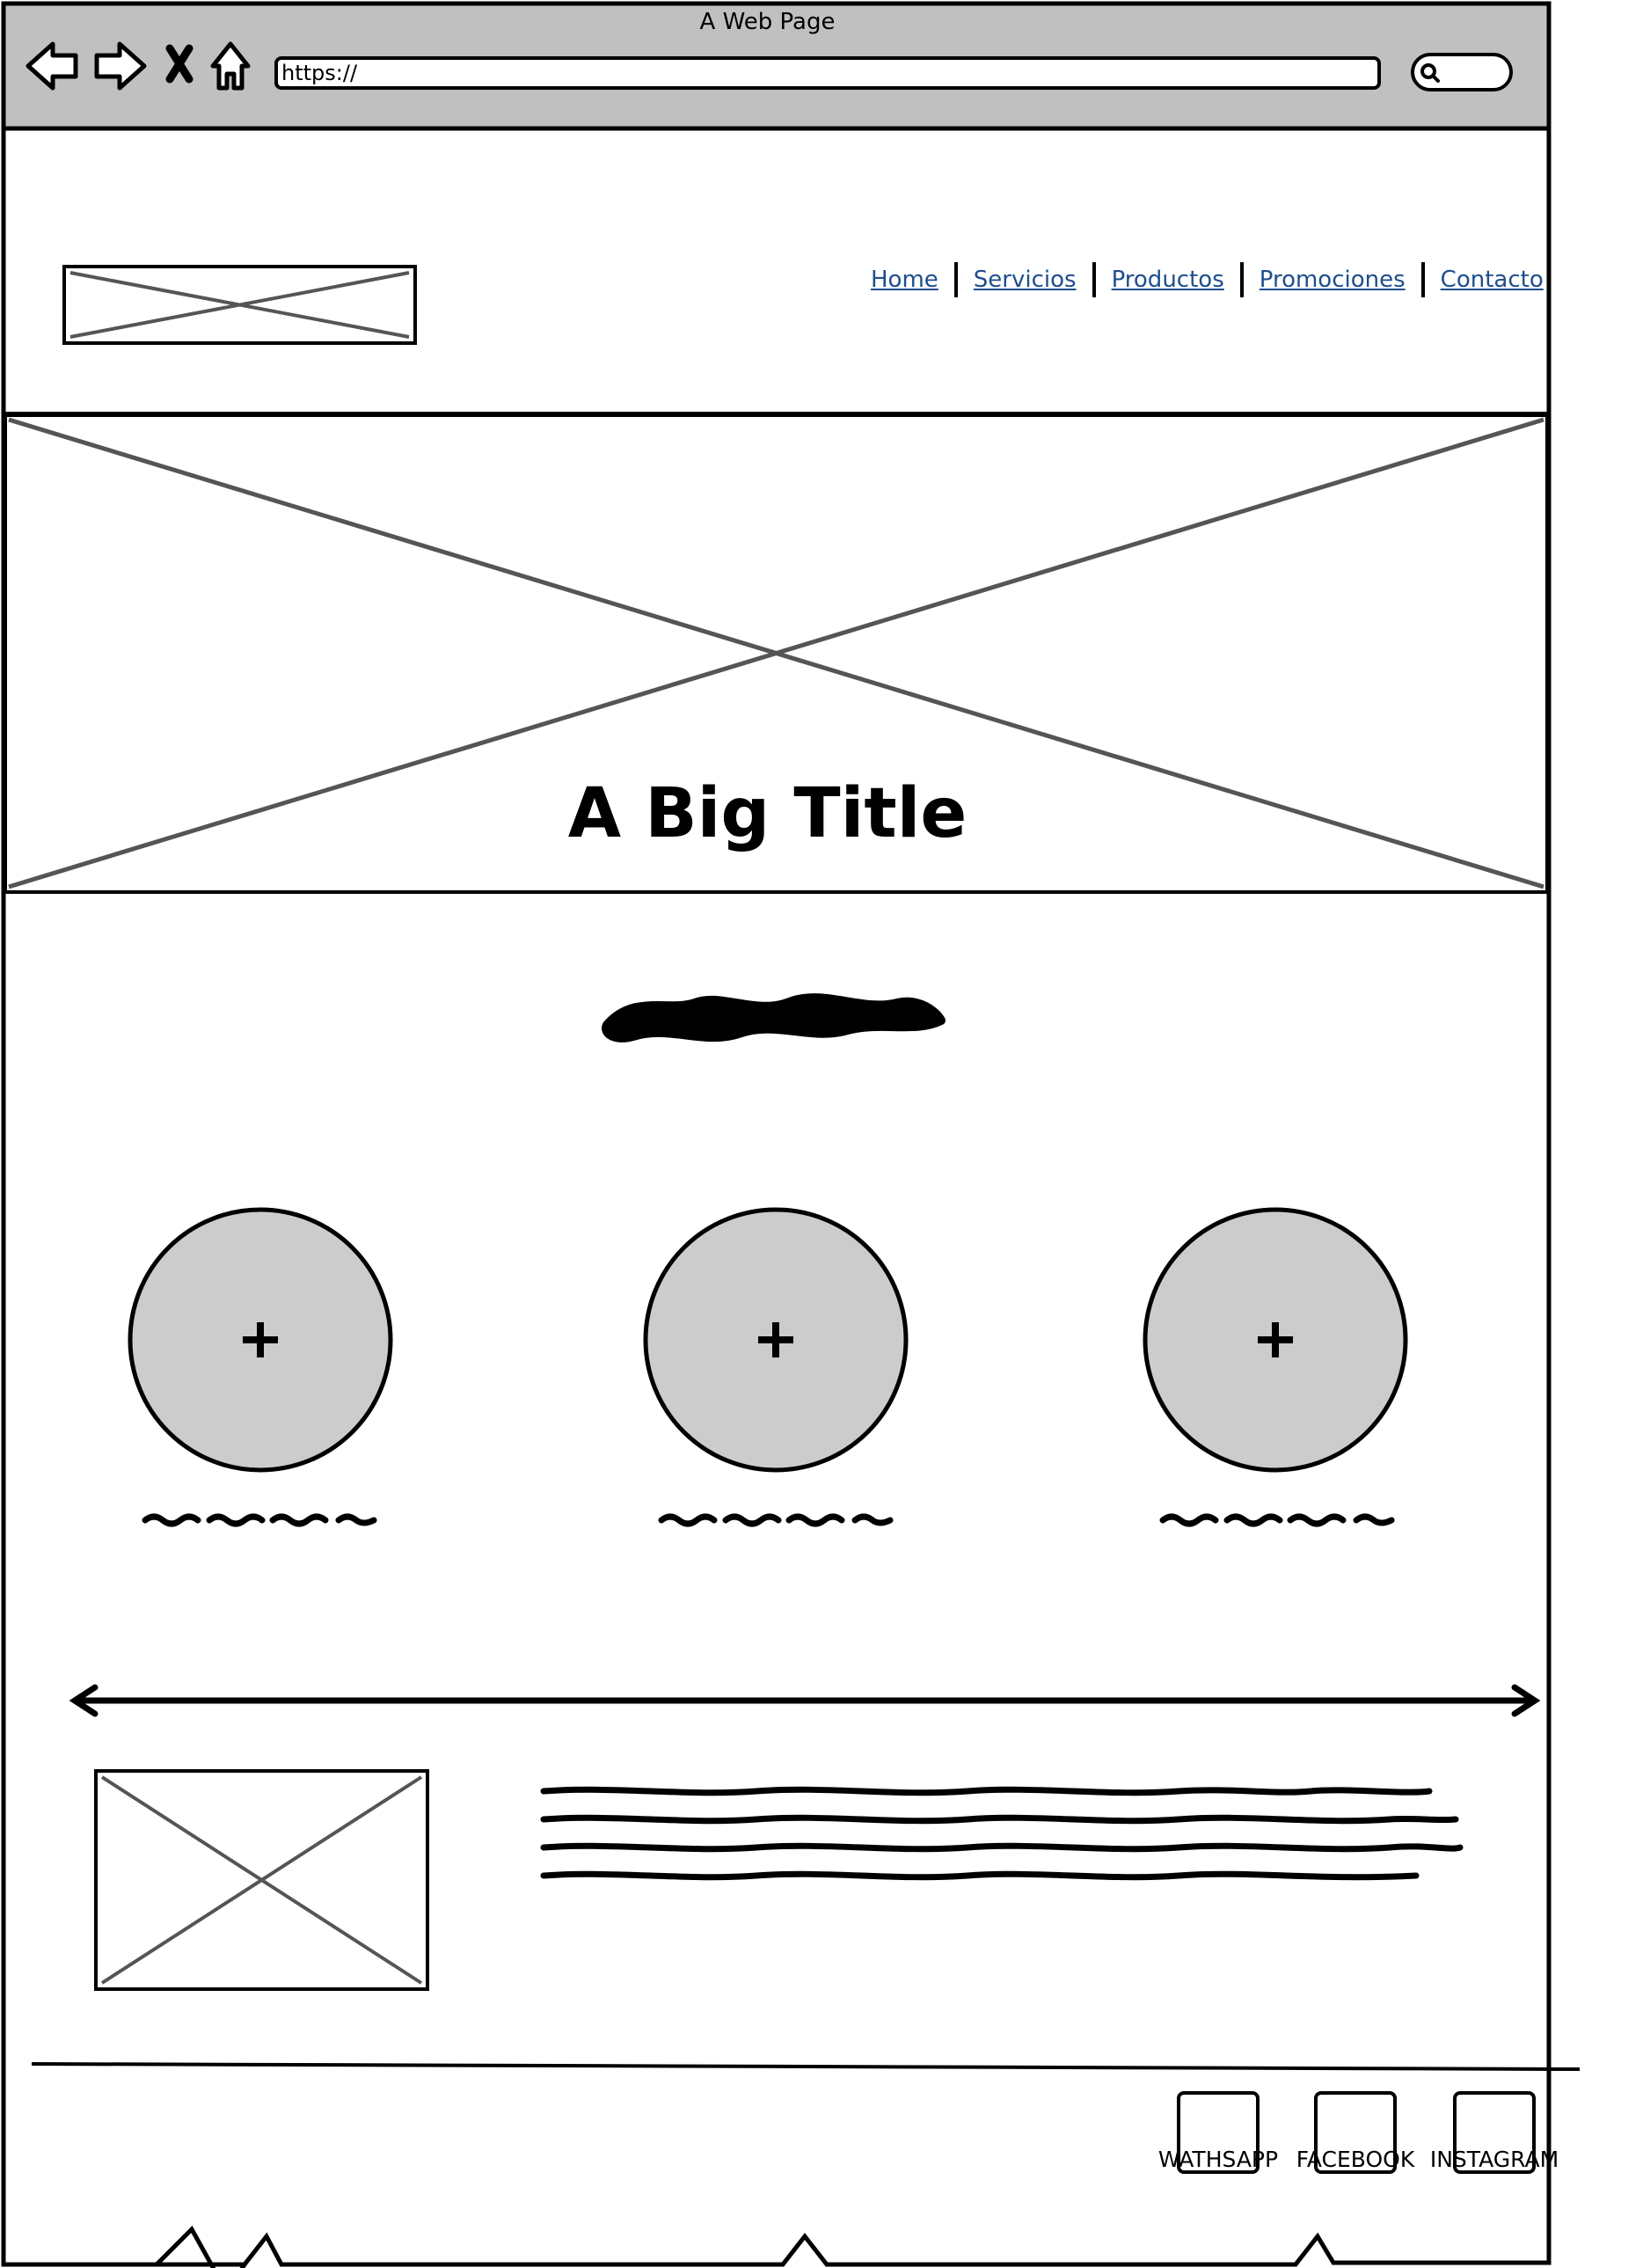 The width and height of the screenshot is (1643, 2268). Describe the element at coordinates (768, 1520) in the screenshot. I see `feature-caption-scribble` at that location.